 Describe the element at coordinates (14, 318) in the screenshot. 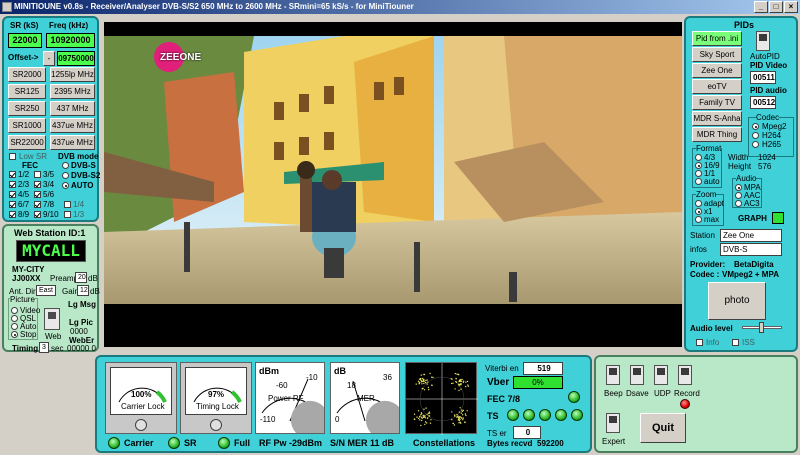

I see `picture-qsl-radio` at that location.